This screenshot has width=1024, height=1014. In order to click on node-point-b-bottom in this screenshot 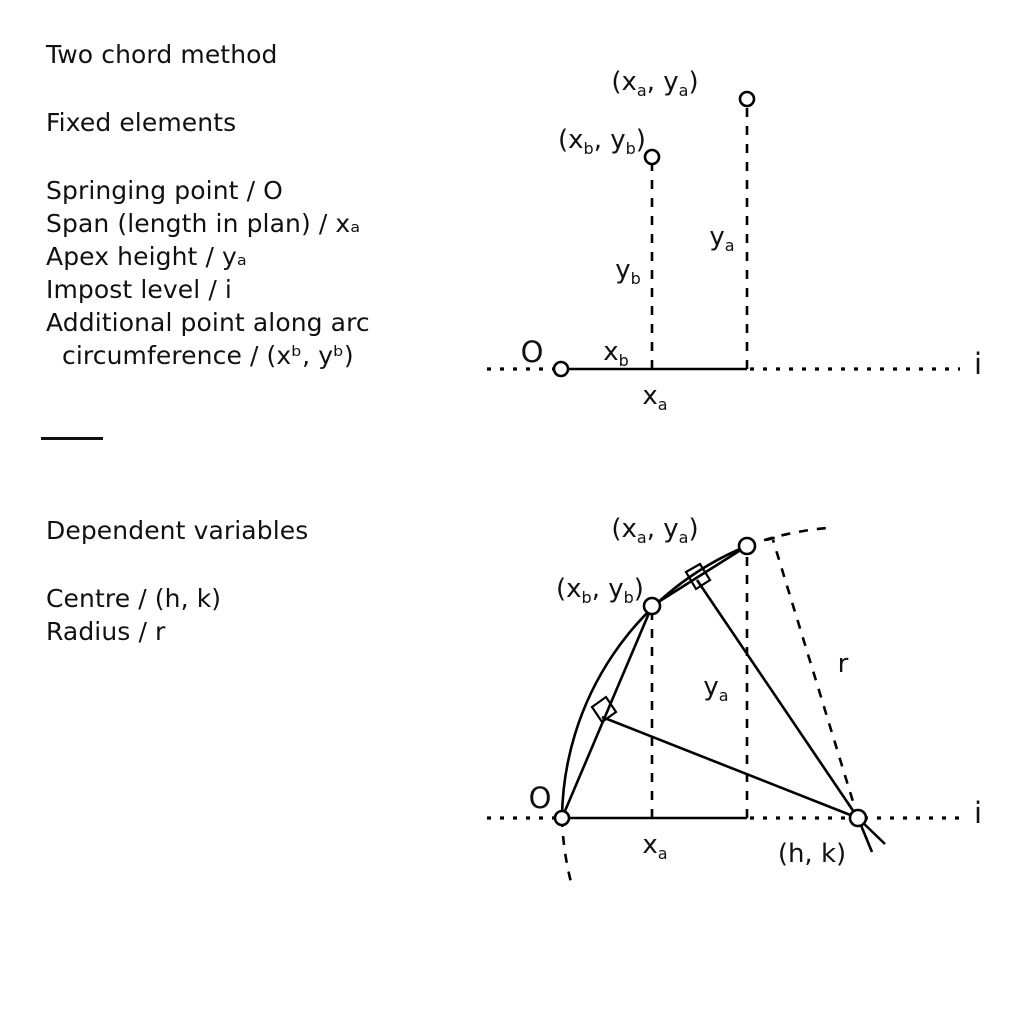, I will do `click(652, 606)`.